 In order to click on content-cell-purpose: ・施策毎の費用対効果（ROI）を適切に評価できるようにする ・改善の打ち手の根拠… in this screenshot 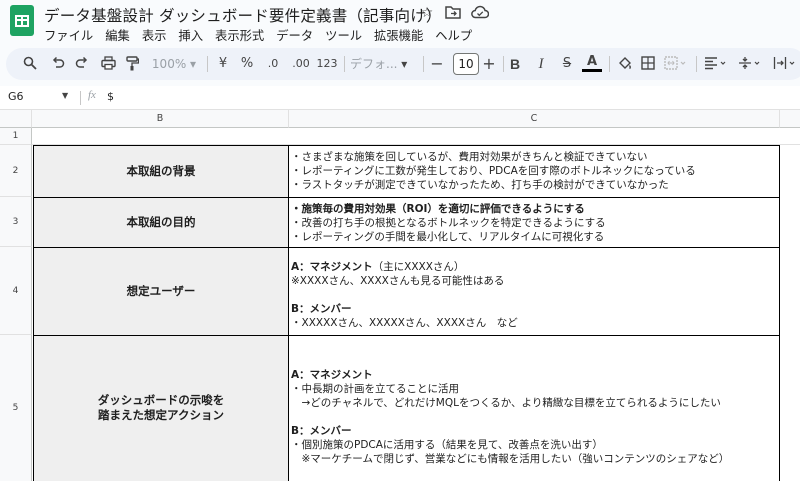, I will do `click(534, 222)`.